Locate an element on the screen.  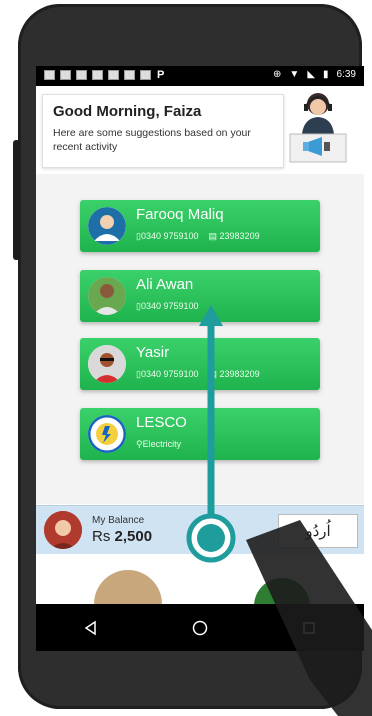
recents-icon is located at coordinates (309, 627).